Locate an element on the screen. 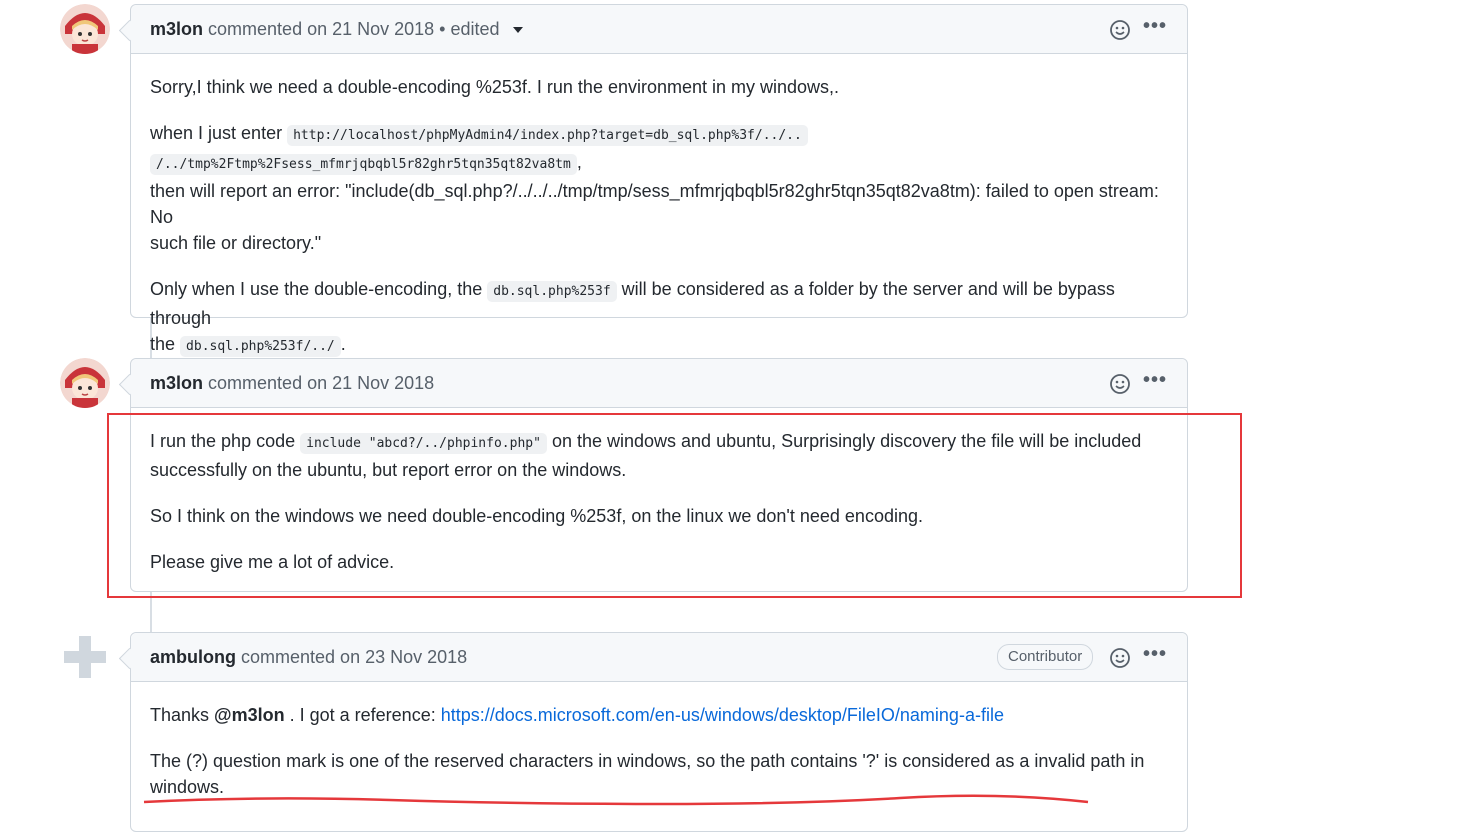 The image size is (1472, 832). text: the is located at coordinates (163, 344).